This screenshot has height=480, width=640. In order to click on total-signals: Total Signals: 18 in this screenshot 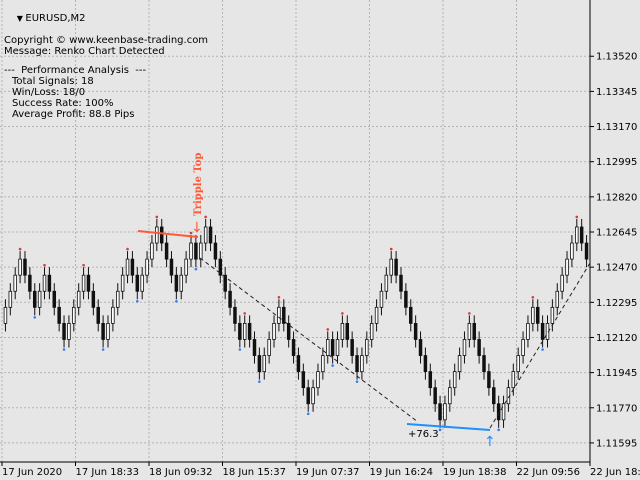, I will do `click(53, 81)`.